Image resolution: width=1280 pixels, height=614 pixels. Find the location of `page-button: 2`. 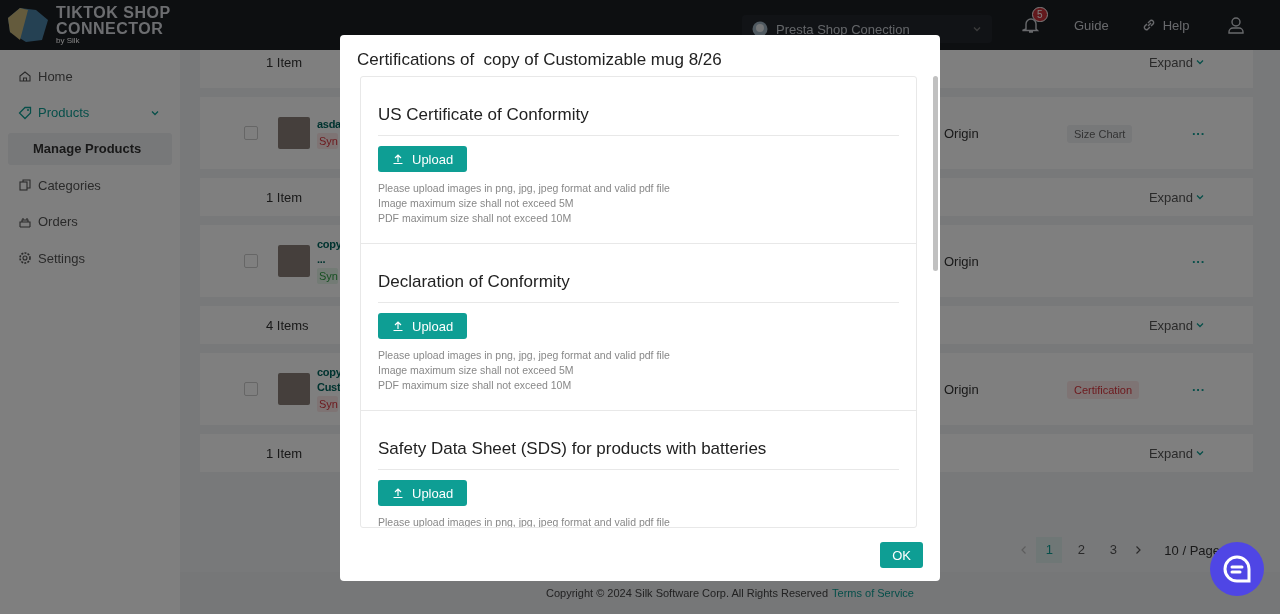

page-button: 2 is located at coordinates (1081, 550).